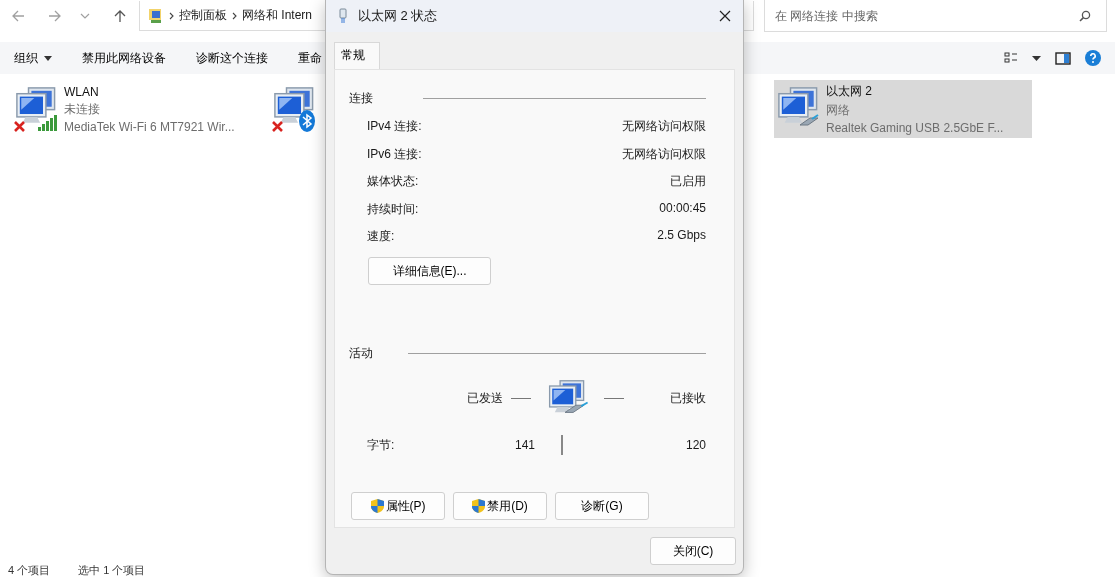 This screenshot has width=1115, height=577. Describe the element at coordinates (85, 16) in the screenshot. I see `chevron-down-icon` at that location.